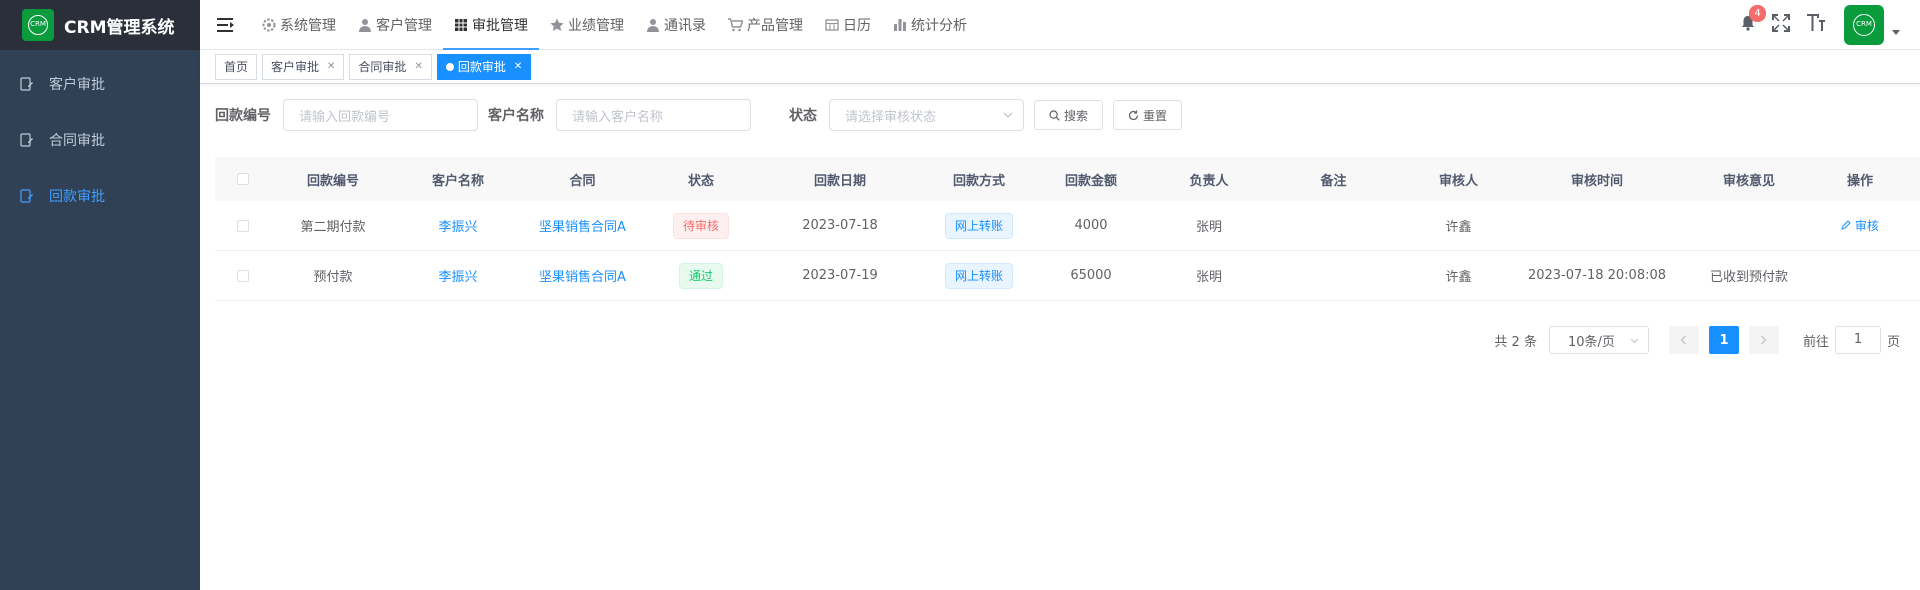  What do you see at coordinates (701, 275) in the screenshot?
I see `cell-status: 通过` at bounding box center [701, 275].